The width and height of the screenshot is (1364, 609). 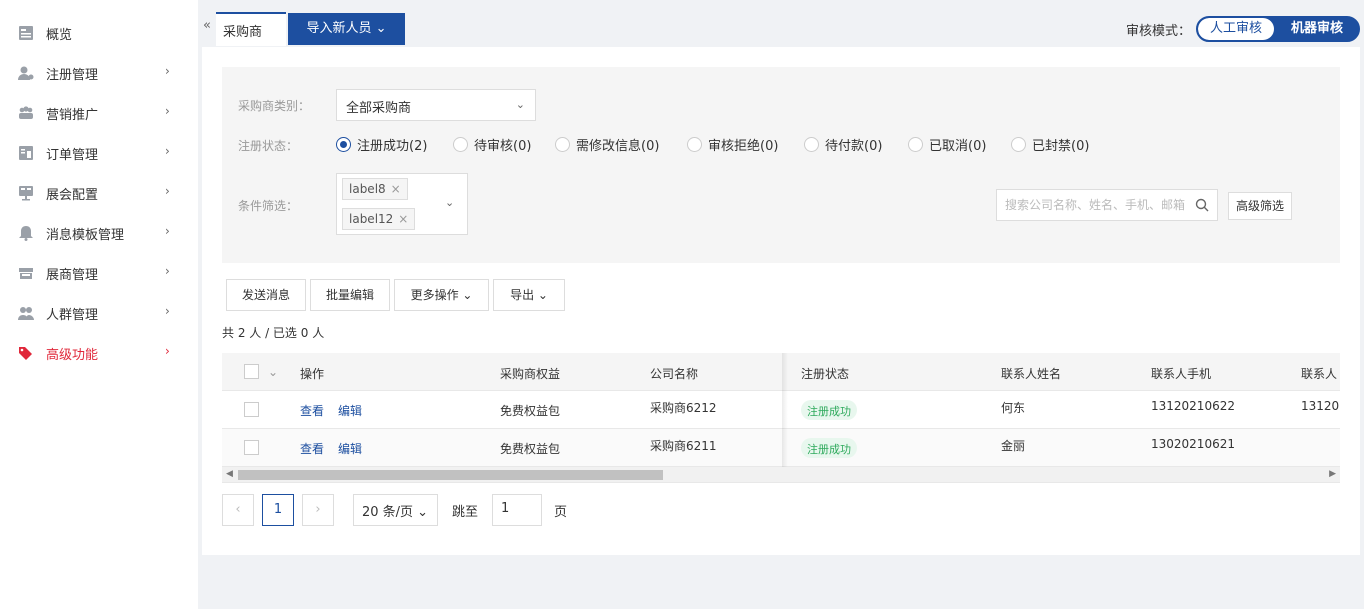 I want to click on status-radio-needs-edit: 需修改信息(0), so click(x=607, y=144).